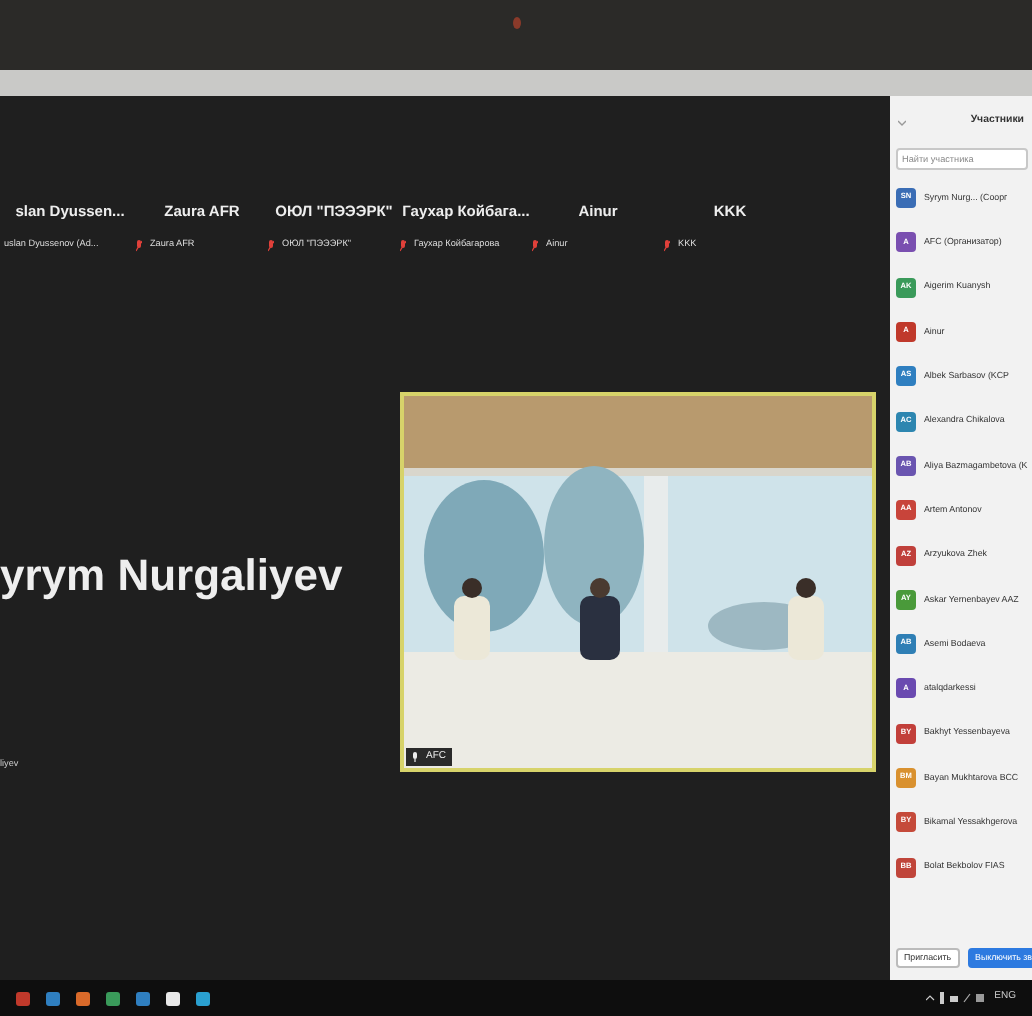 The width and height of the screenshot is (1032, 1016). I want to click on webcam-icon, so click(516, 23).